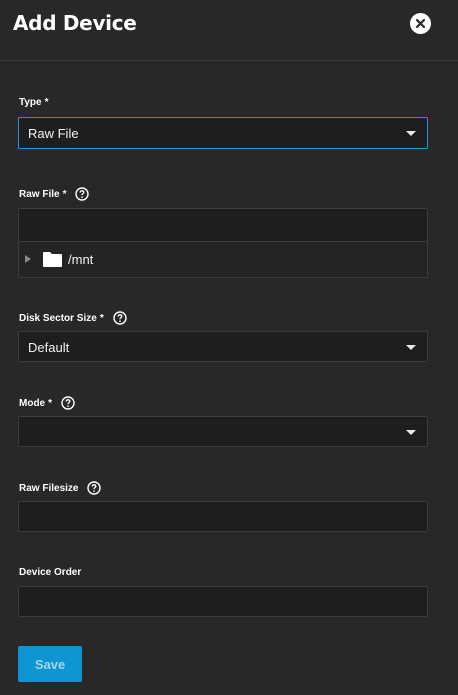 Image resolution: width=458 pixels, height=695 pixels. I want to click on raw-file-input, so click(223, 225).